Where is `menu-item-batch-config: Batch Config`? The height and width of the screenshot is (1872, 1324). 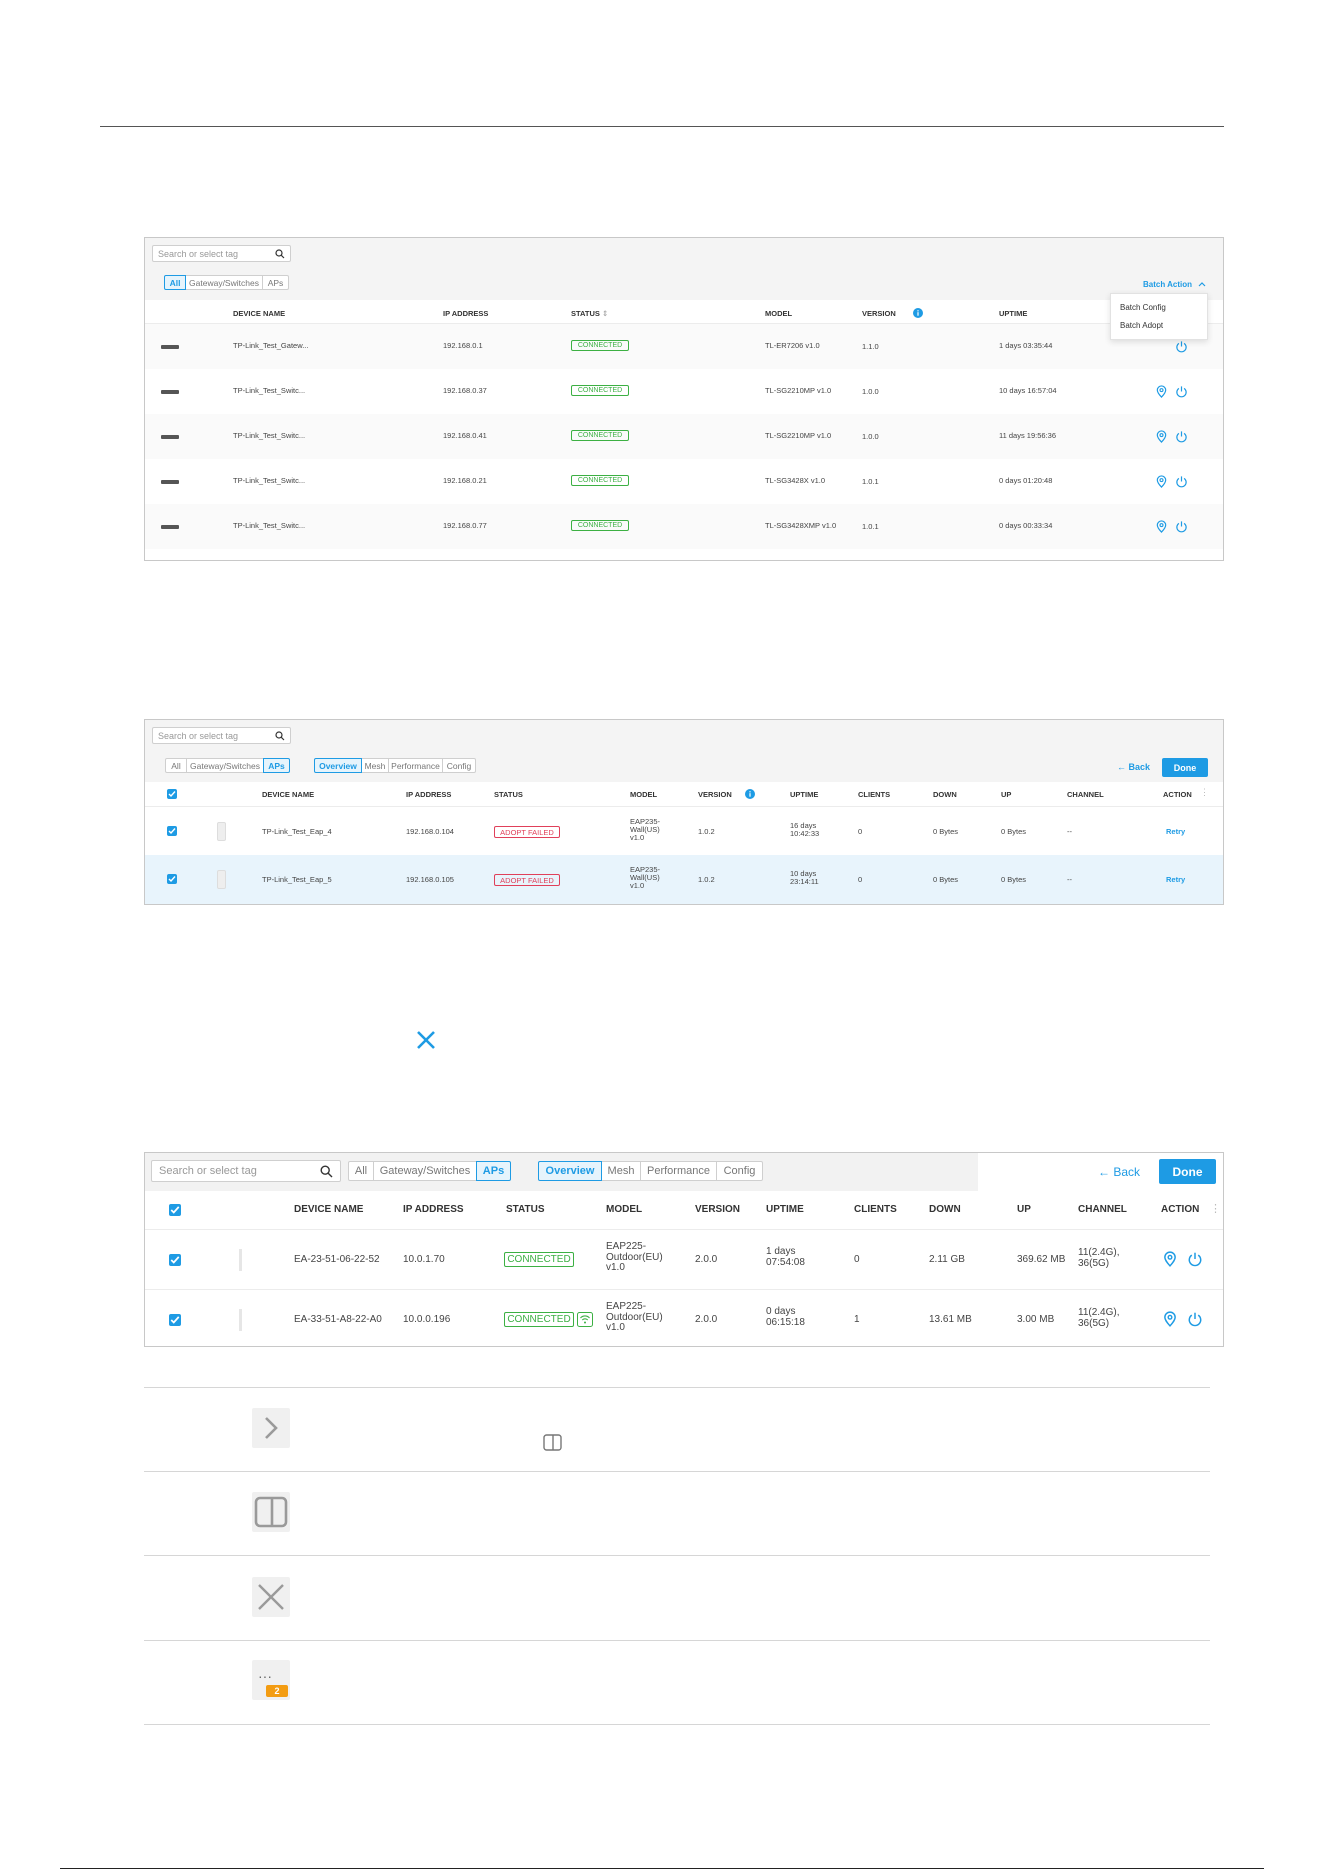
menu-item-batch-config: Batch Config is located at coordinates (1143, 307).